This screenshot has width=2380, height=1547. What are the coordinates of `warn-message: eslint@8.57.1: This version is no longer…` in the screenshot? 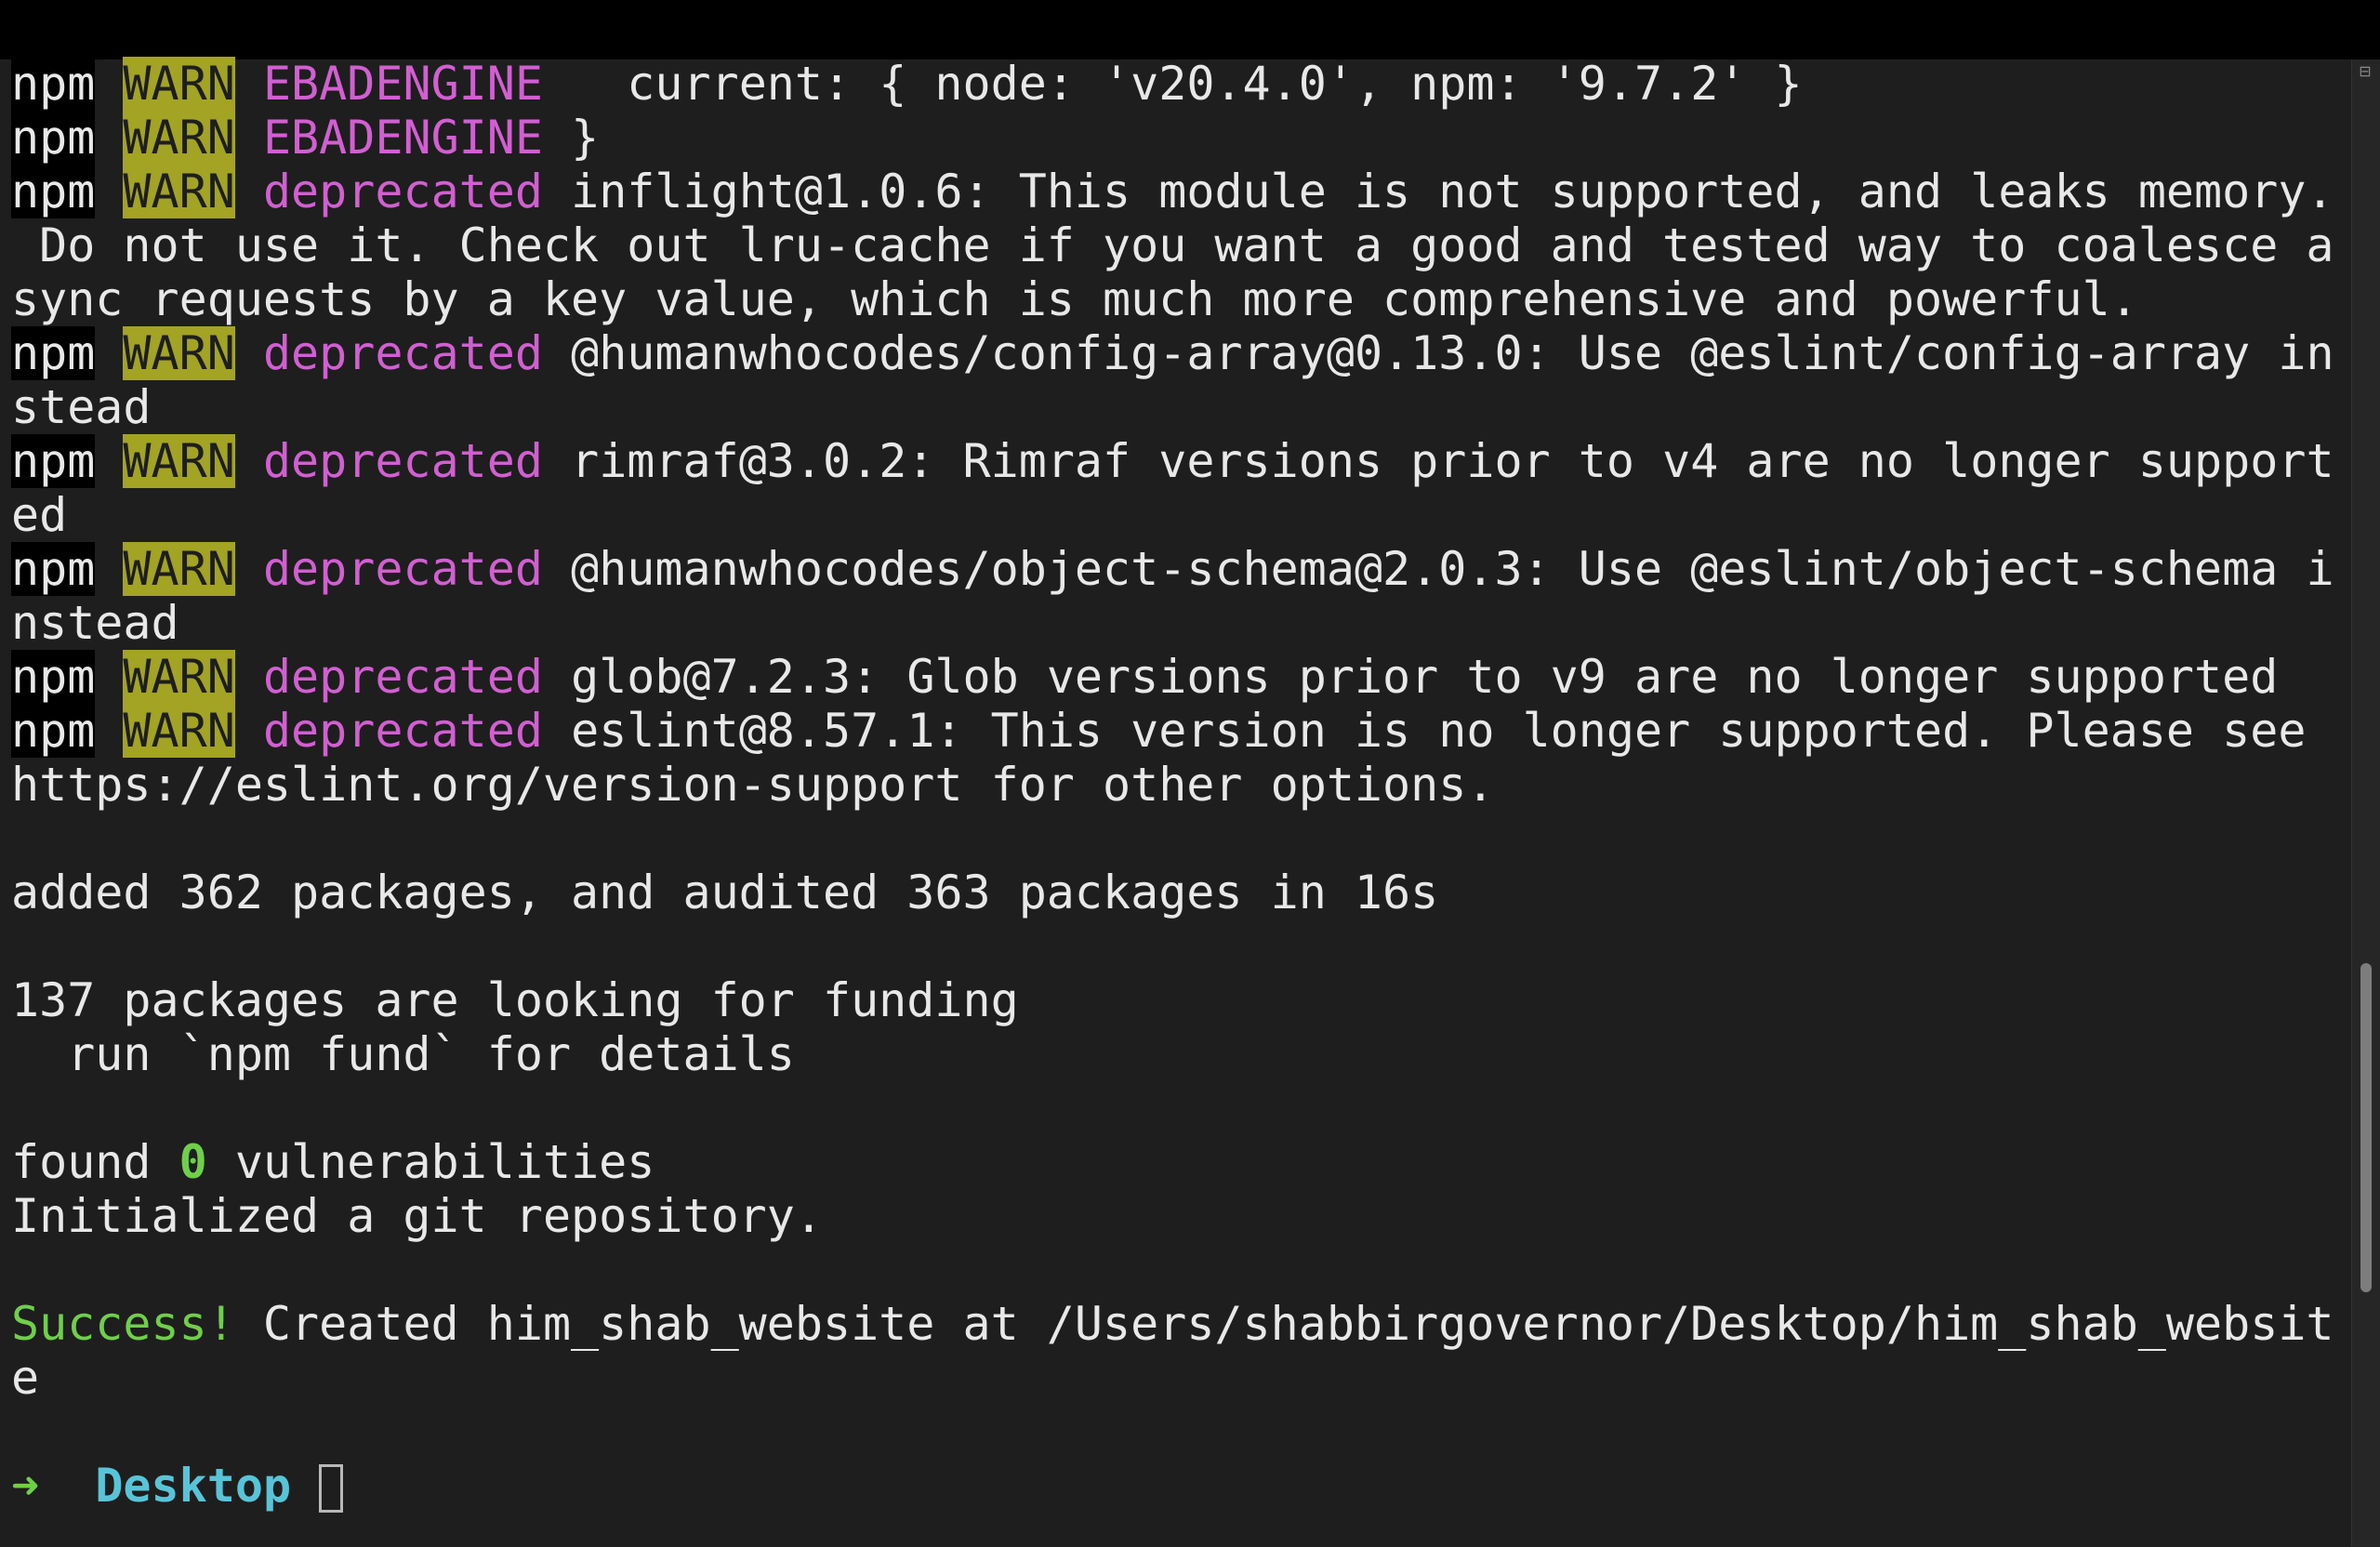 It's located at (1424, 731).